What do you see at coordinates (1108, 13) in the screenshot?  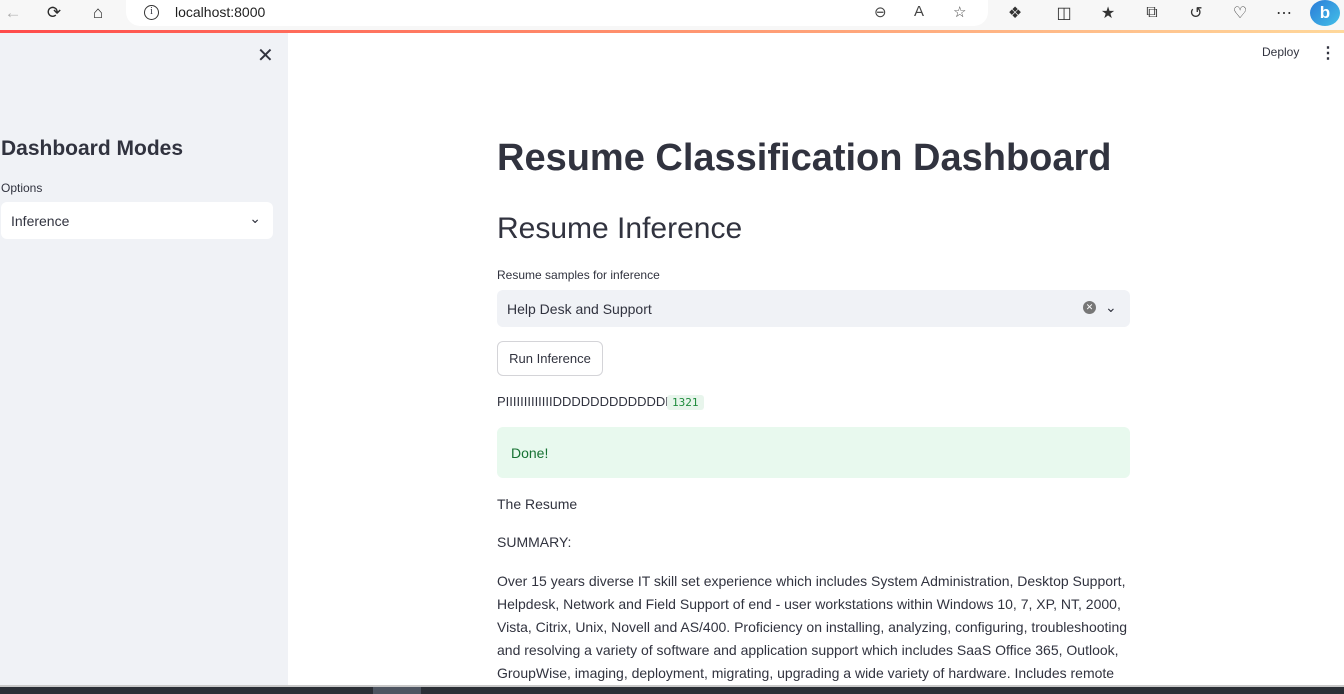 I see `favorites-icon: ★` at bounding box center [1108, 13].